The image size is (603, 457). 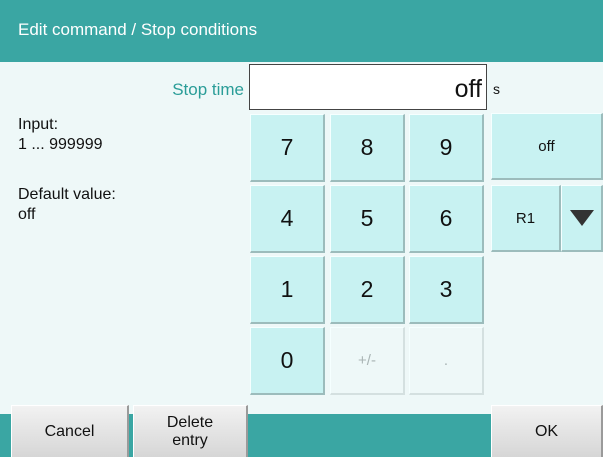 What do you see at coordinates (60, 144) in the screenshot?
I see `input-range: 1 ... 999999` at bounding box center [60, 144].